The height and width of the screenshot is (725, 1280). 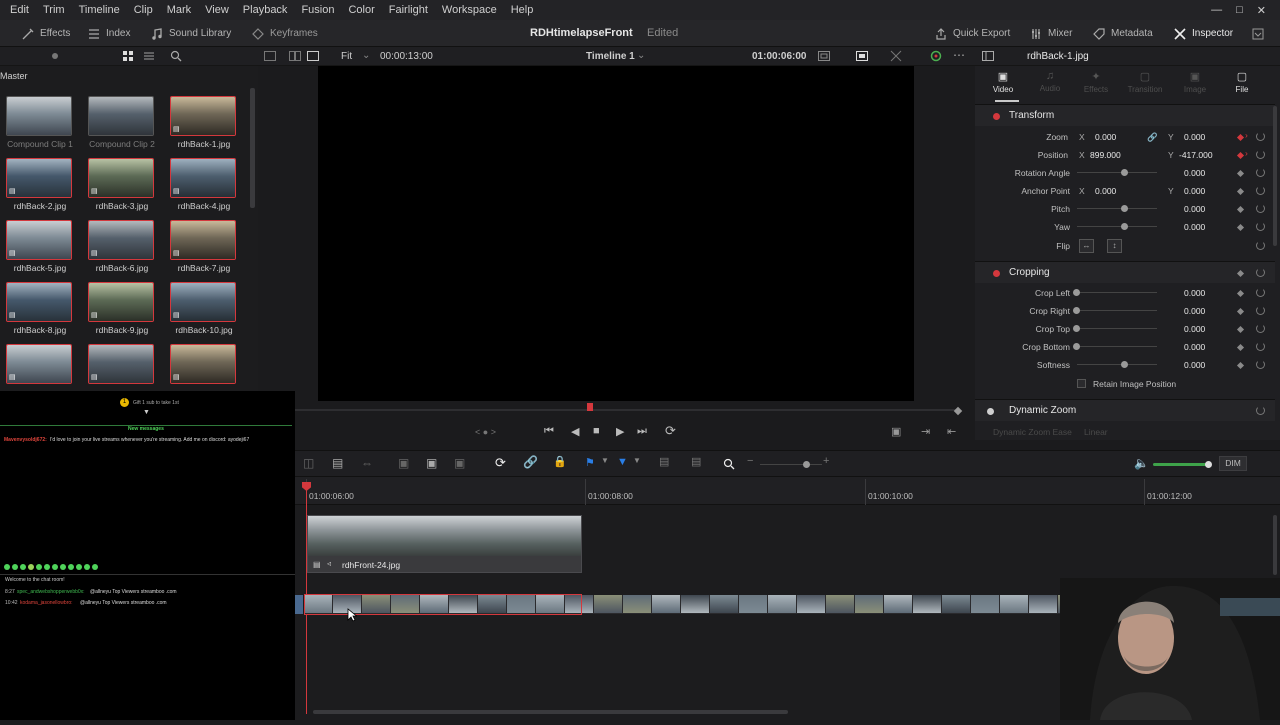 What do you see at coordinates (337, 463) in the screenshot?
I see `select-mode-icon: ▤` at bounding box center [337, 463].